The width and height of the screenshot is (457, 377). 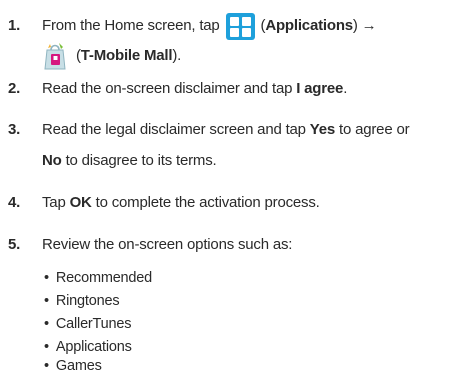 What do you see at coordinates (228, 245) in the screenshot?
I see `step-5: 5. Review the on-screen options such as:` at bounding box center [228, 245].